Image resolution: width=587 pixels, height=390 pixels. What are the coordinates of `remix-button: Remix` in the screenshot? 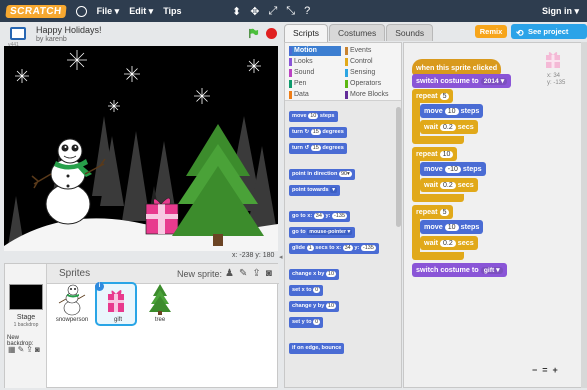 It's located at (491, 31).